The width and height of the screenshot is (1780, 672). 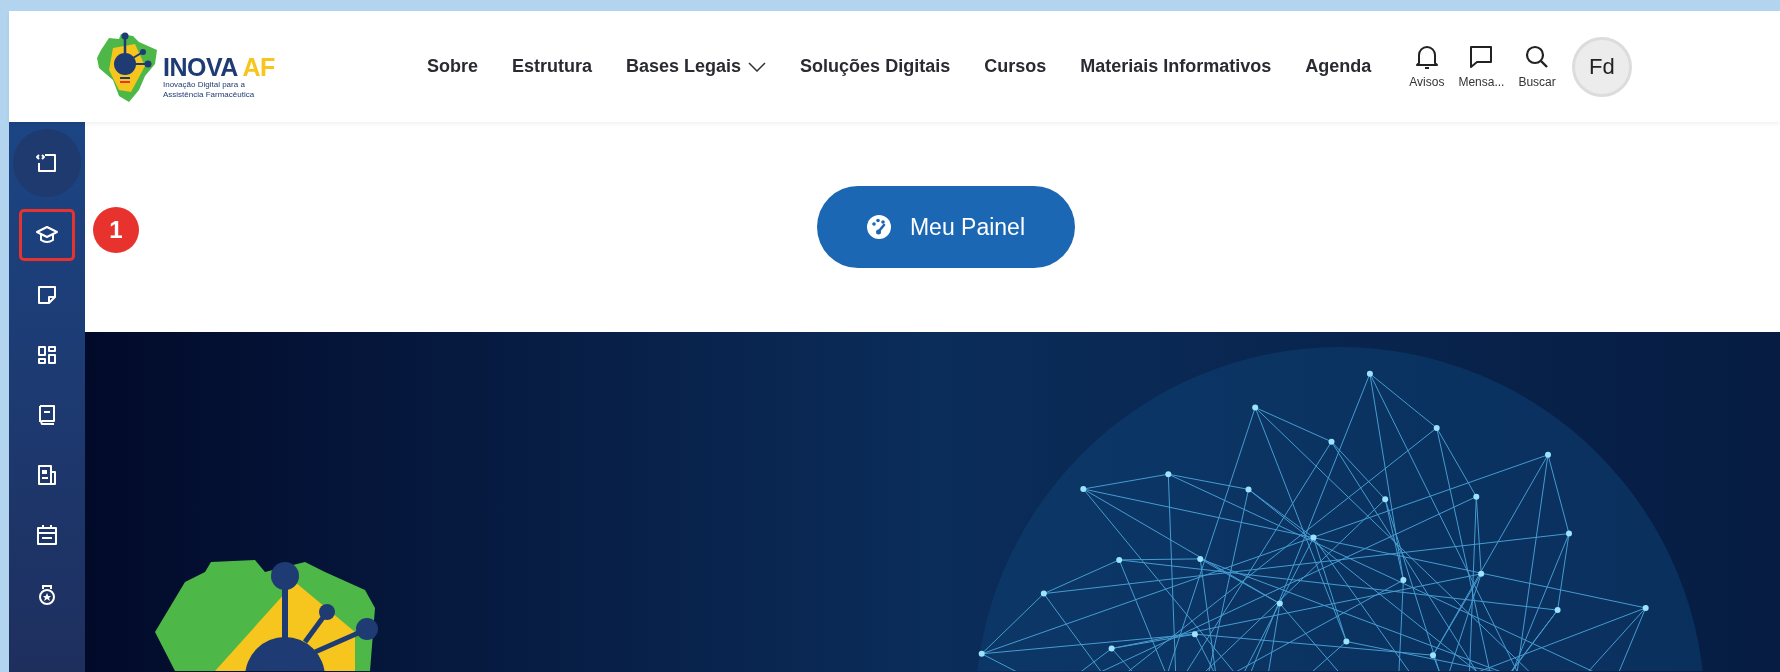 What do you see at coordinates (452, 66) in the screenshot?
I see `nav-link: Sobre` at bounding box center [452, 66].